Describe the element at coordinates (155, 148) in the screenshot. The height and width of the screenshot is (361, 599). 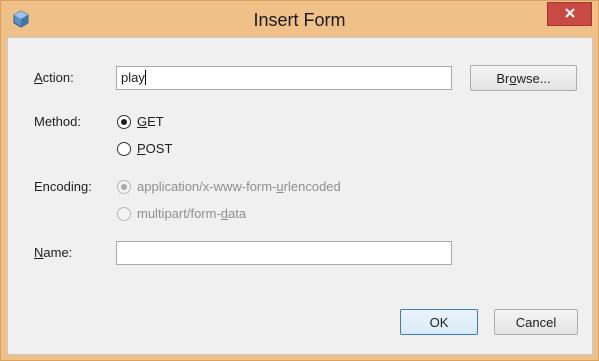
I see `method-post-label: POST` at that location.